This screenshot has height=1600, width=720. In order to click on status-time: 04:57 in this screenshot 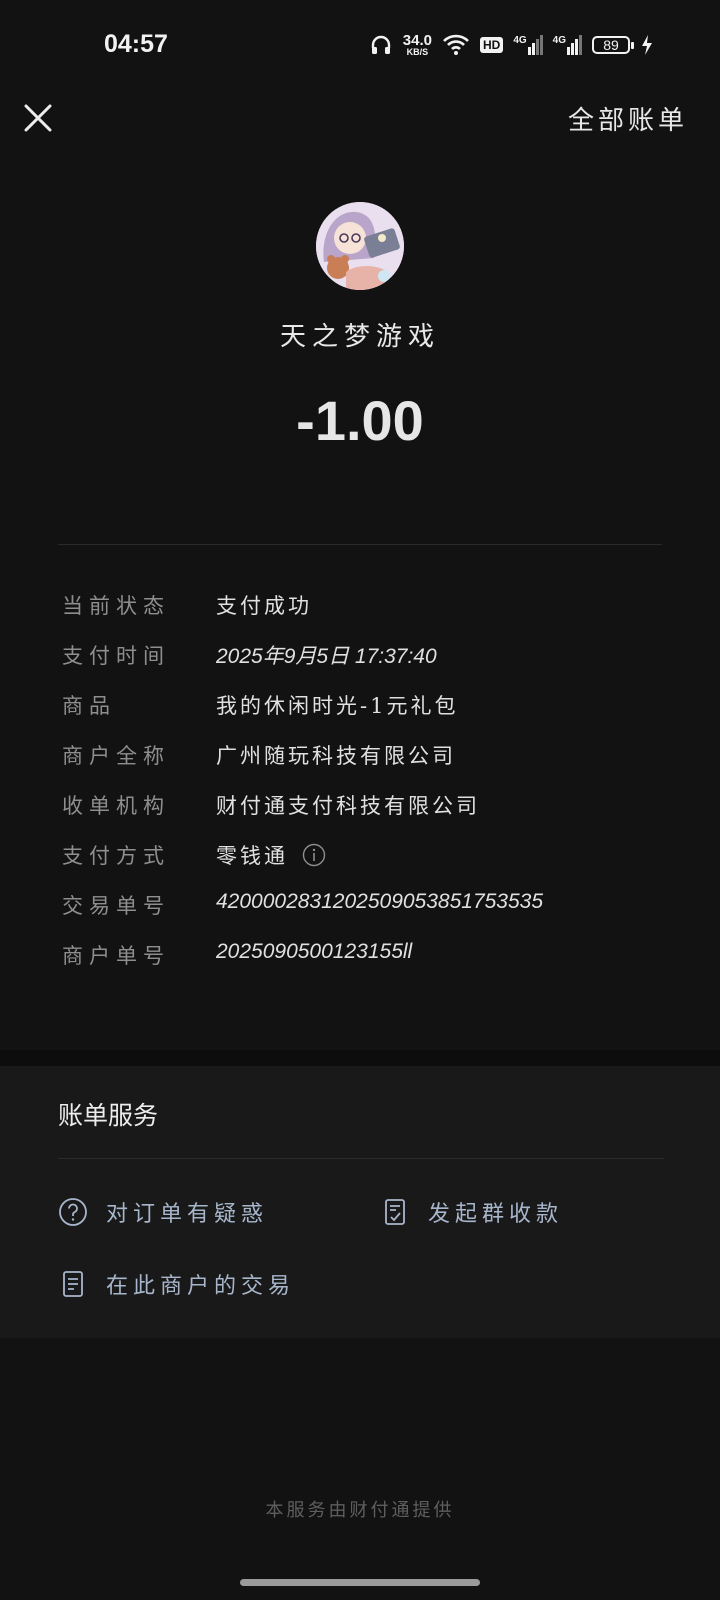, I will do `click(136, 44)`.